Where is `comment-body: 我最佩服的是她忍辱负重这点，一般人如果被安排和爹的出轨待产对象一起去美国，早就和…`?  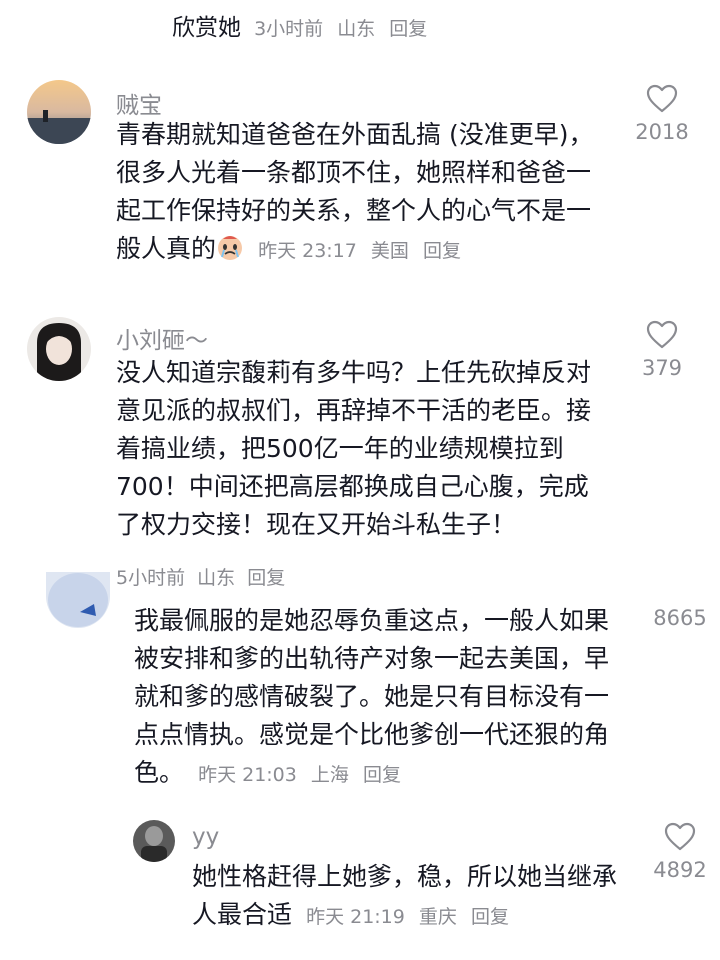 comment-body: 我最佩服的是她忍辱负重这点，一般人如果被安排和爹的出轨待产对象一起去美国，早就和… is located at coordinates (372, 696).